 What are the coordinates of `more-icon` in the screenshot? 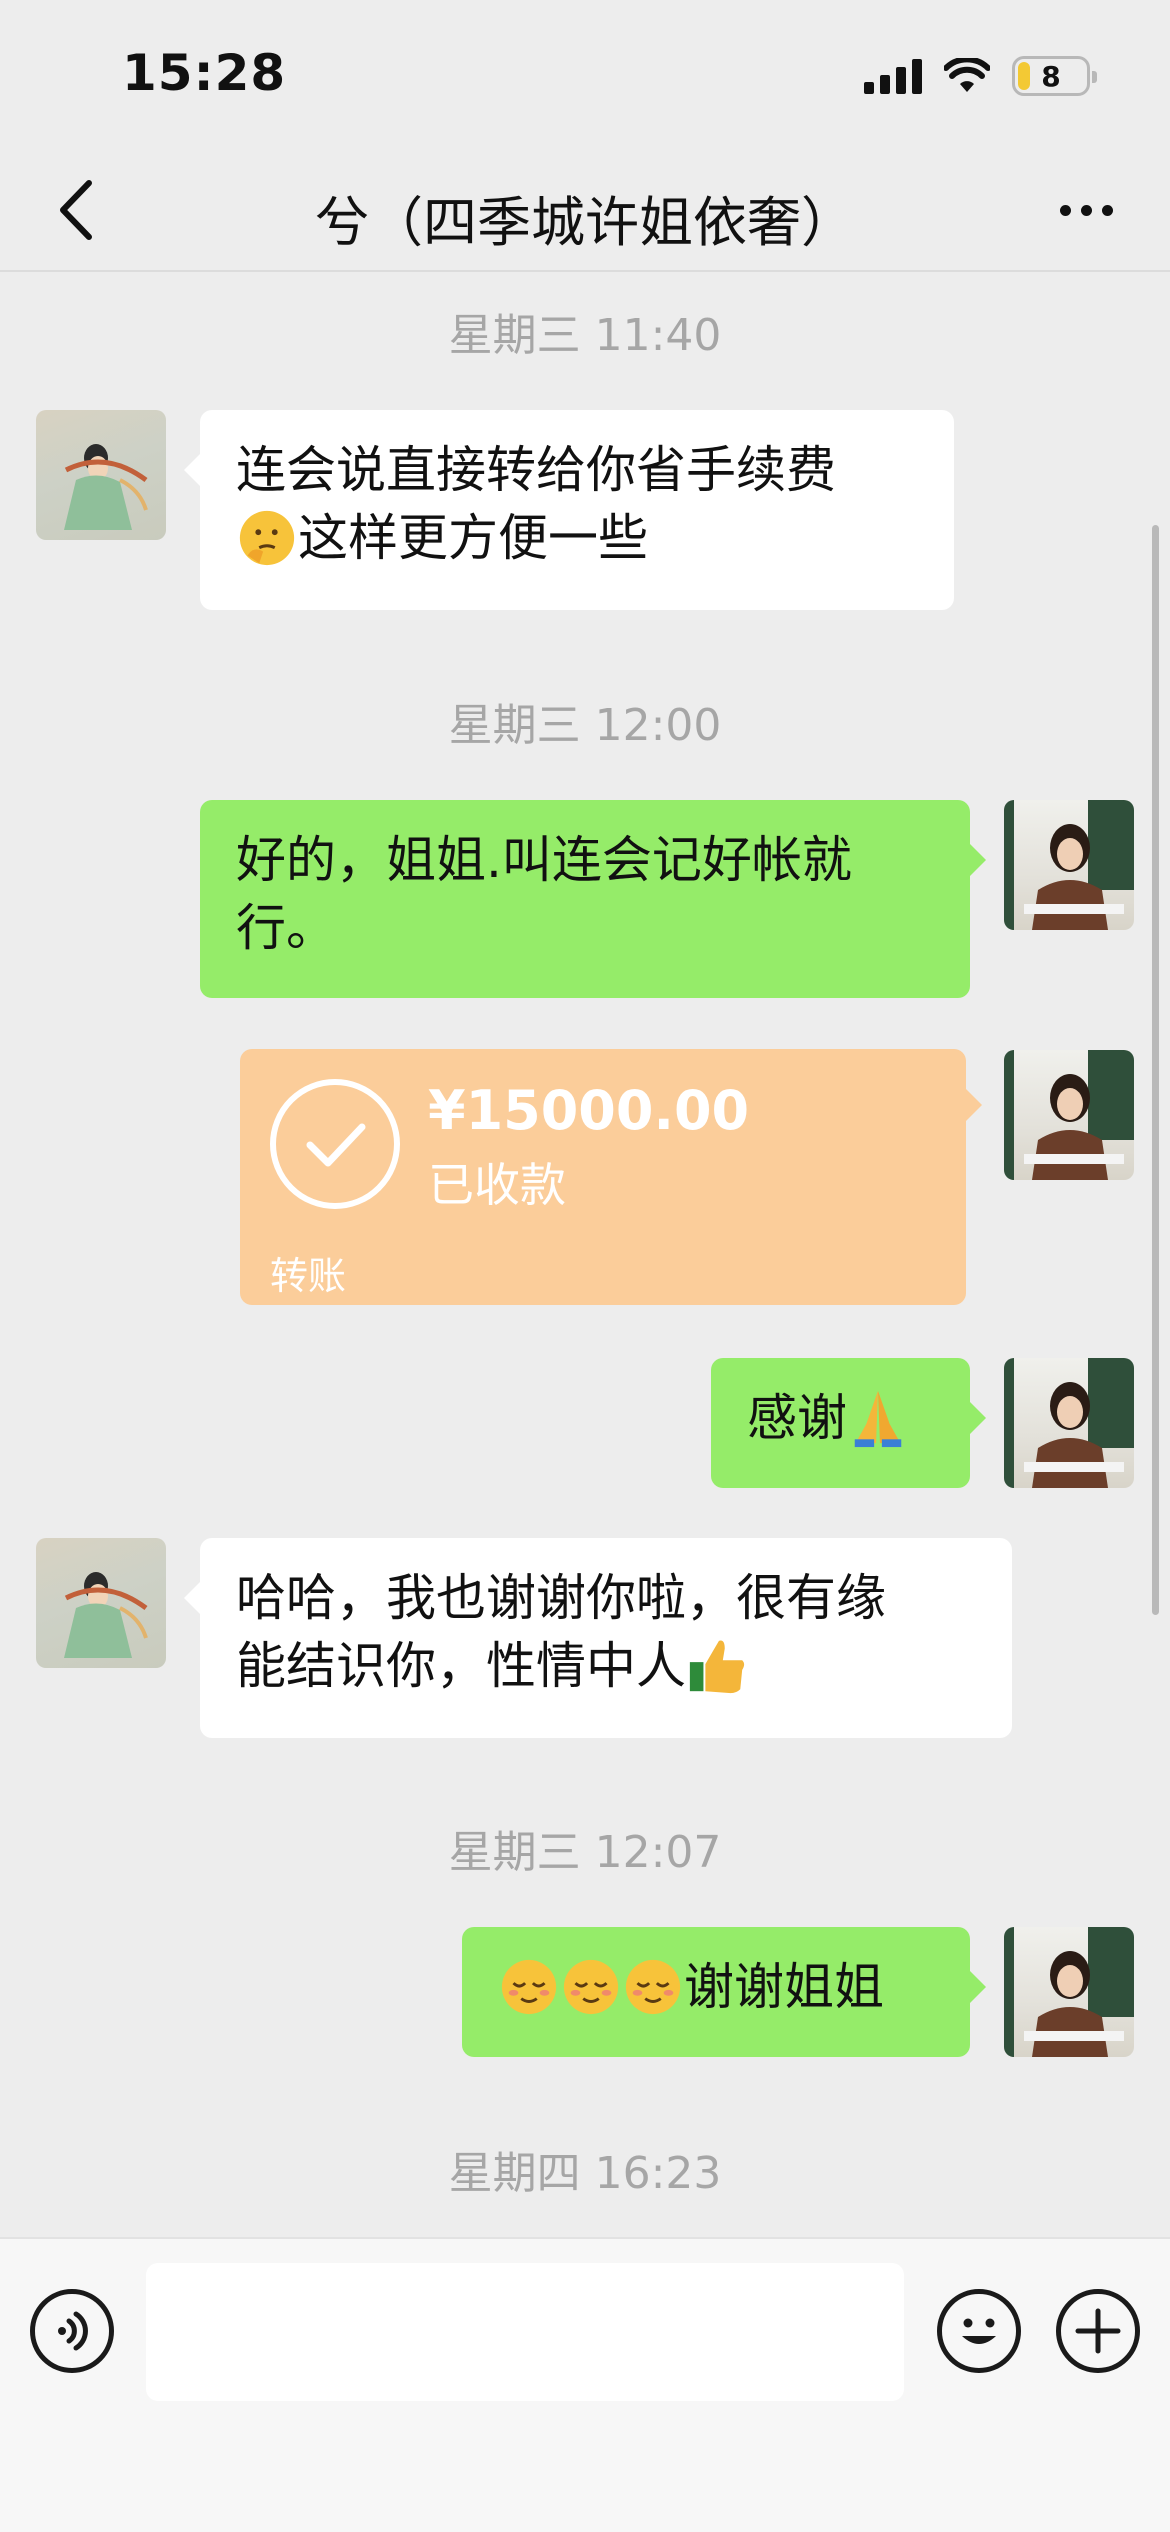 It's located at (1065, 210).